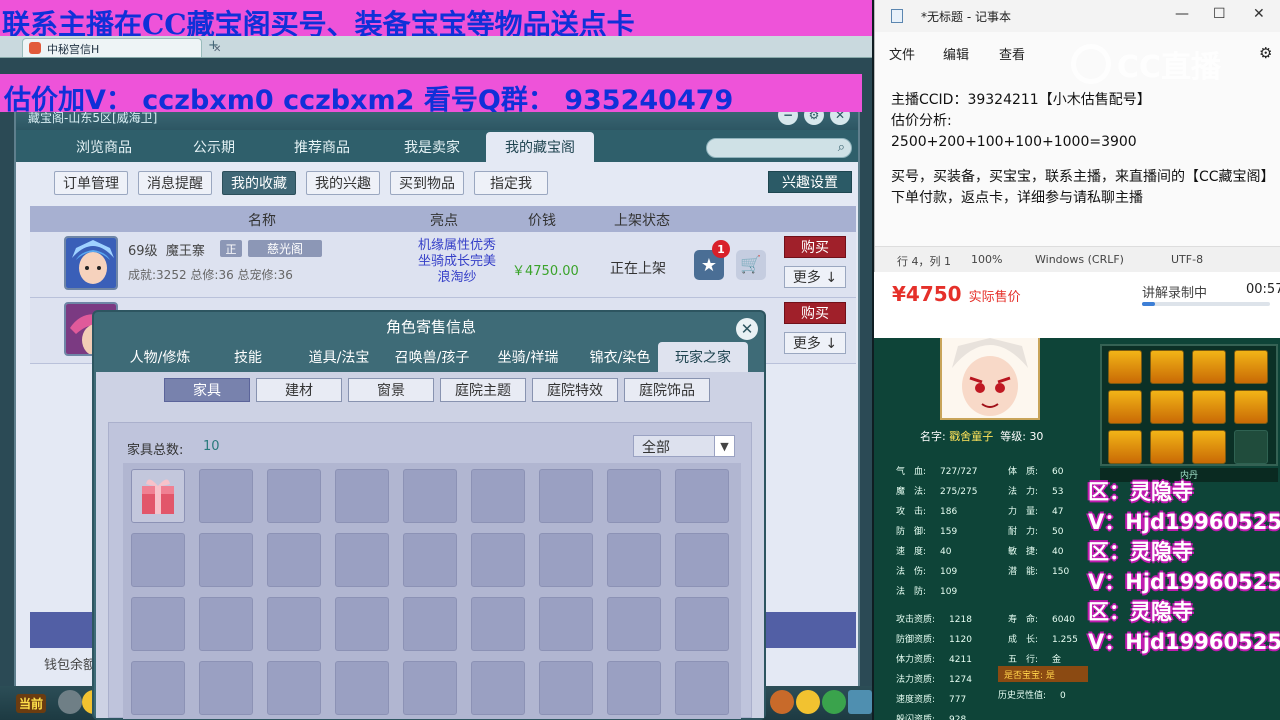  I want to click on search-input: ⌕, so click(779, 148).